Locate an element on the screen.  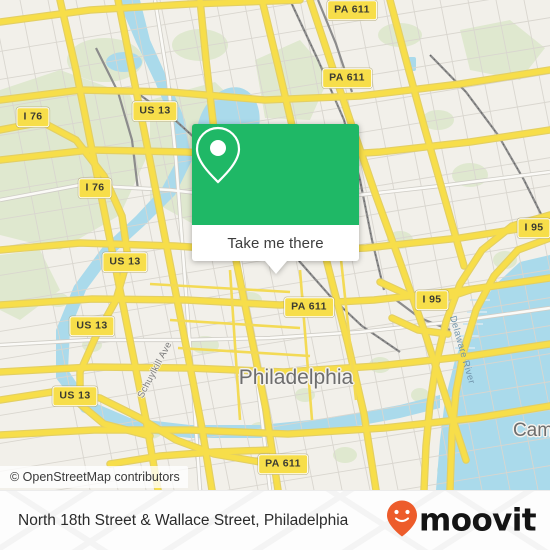
take-me-there-label: Take me there is located at coordinates (275, 243).